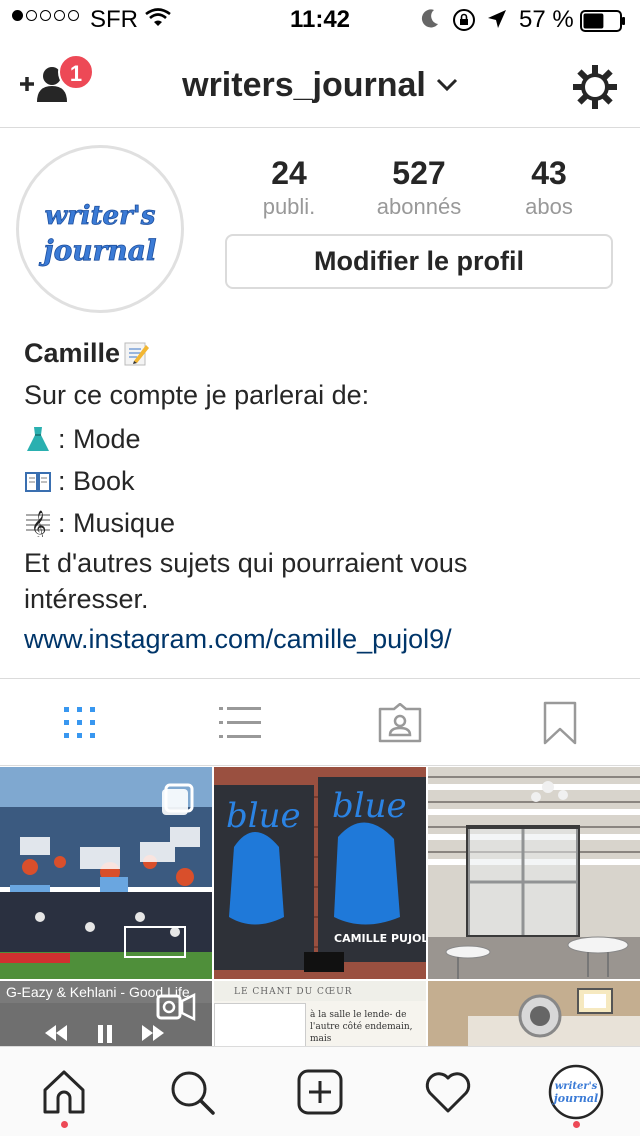 This screenshot has width=640, height=1137. What do you see at coordinates (576, 1124) in the screenshot?
I see `profile-dot` at bounding box center [576, 1124].